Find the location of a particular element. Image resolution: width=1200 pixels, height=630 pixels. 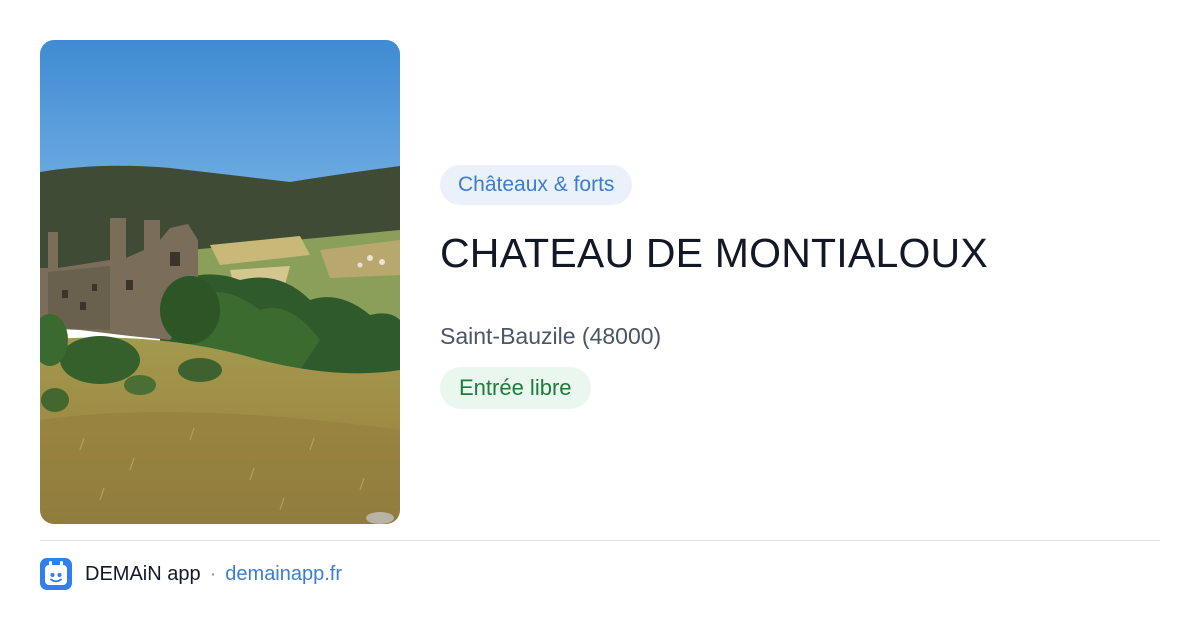

price-badge: Entrée libre is located at coordinates (515, 388).